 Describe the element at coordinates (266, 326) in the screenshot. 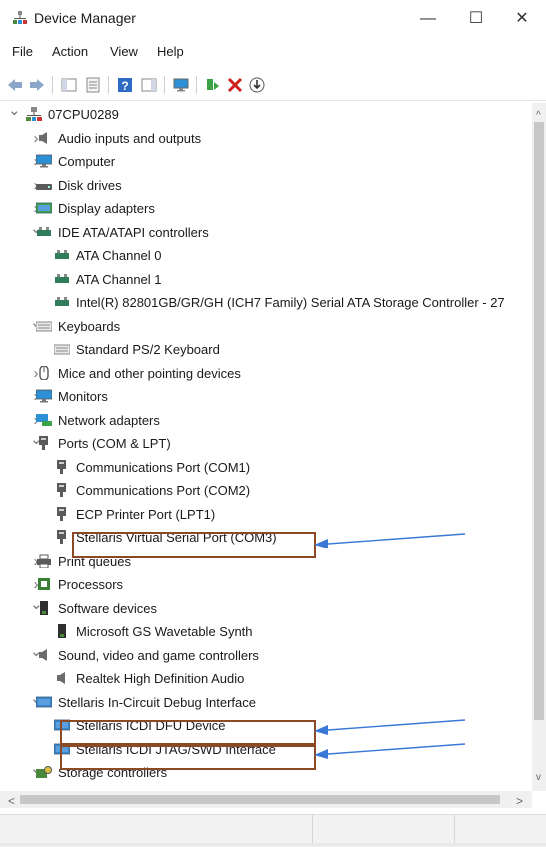

I see `tree-row: ⌄Keyboards` at that location.